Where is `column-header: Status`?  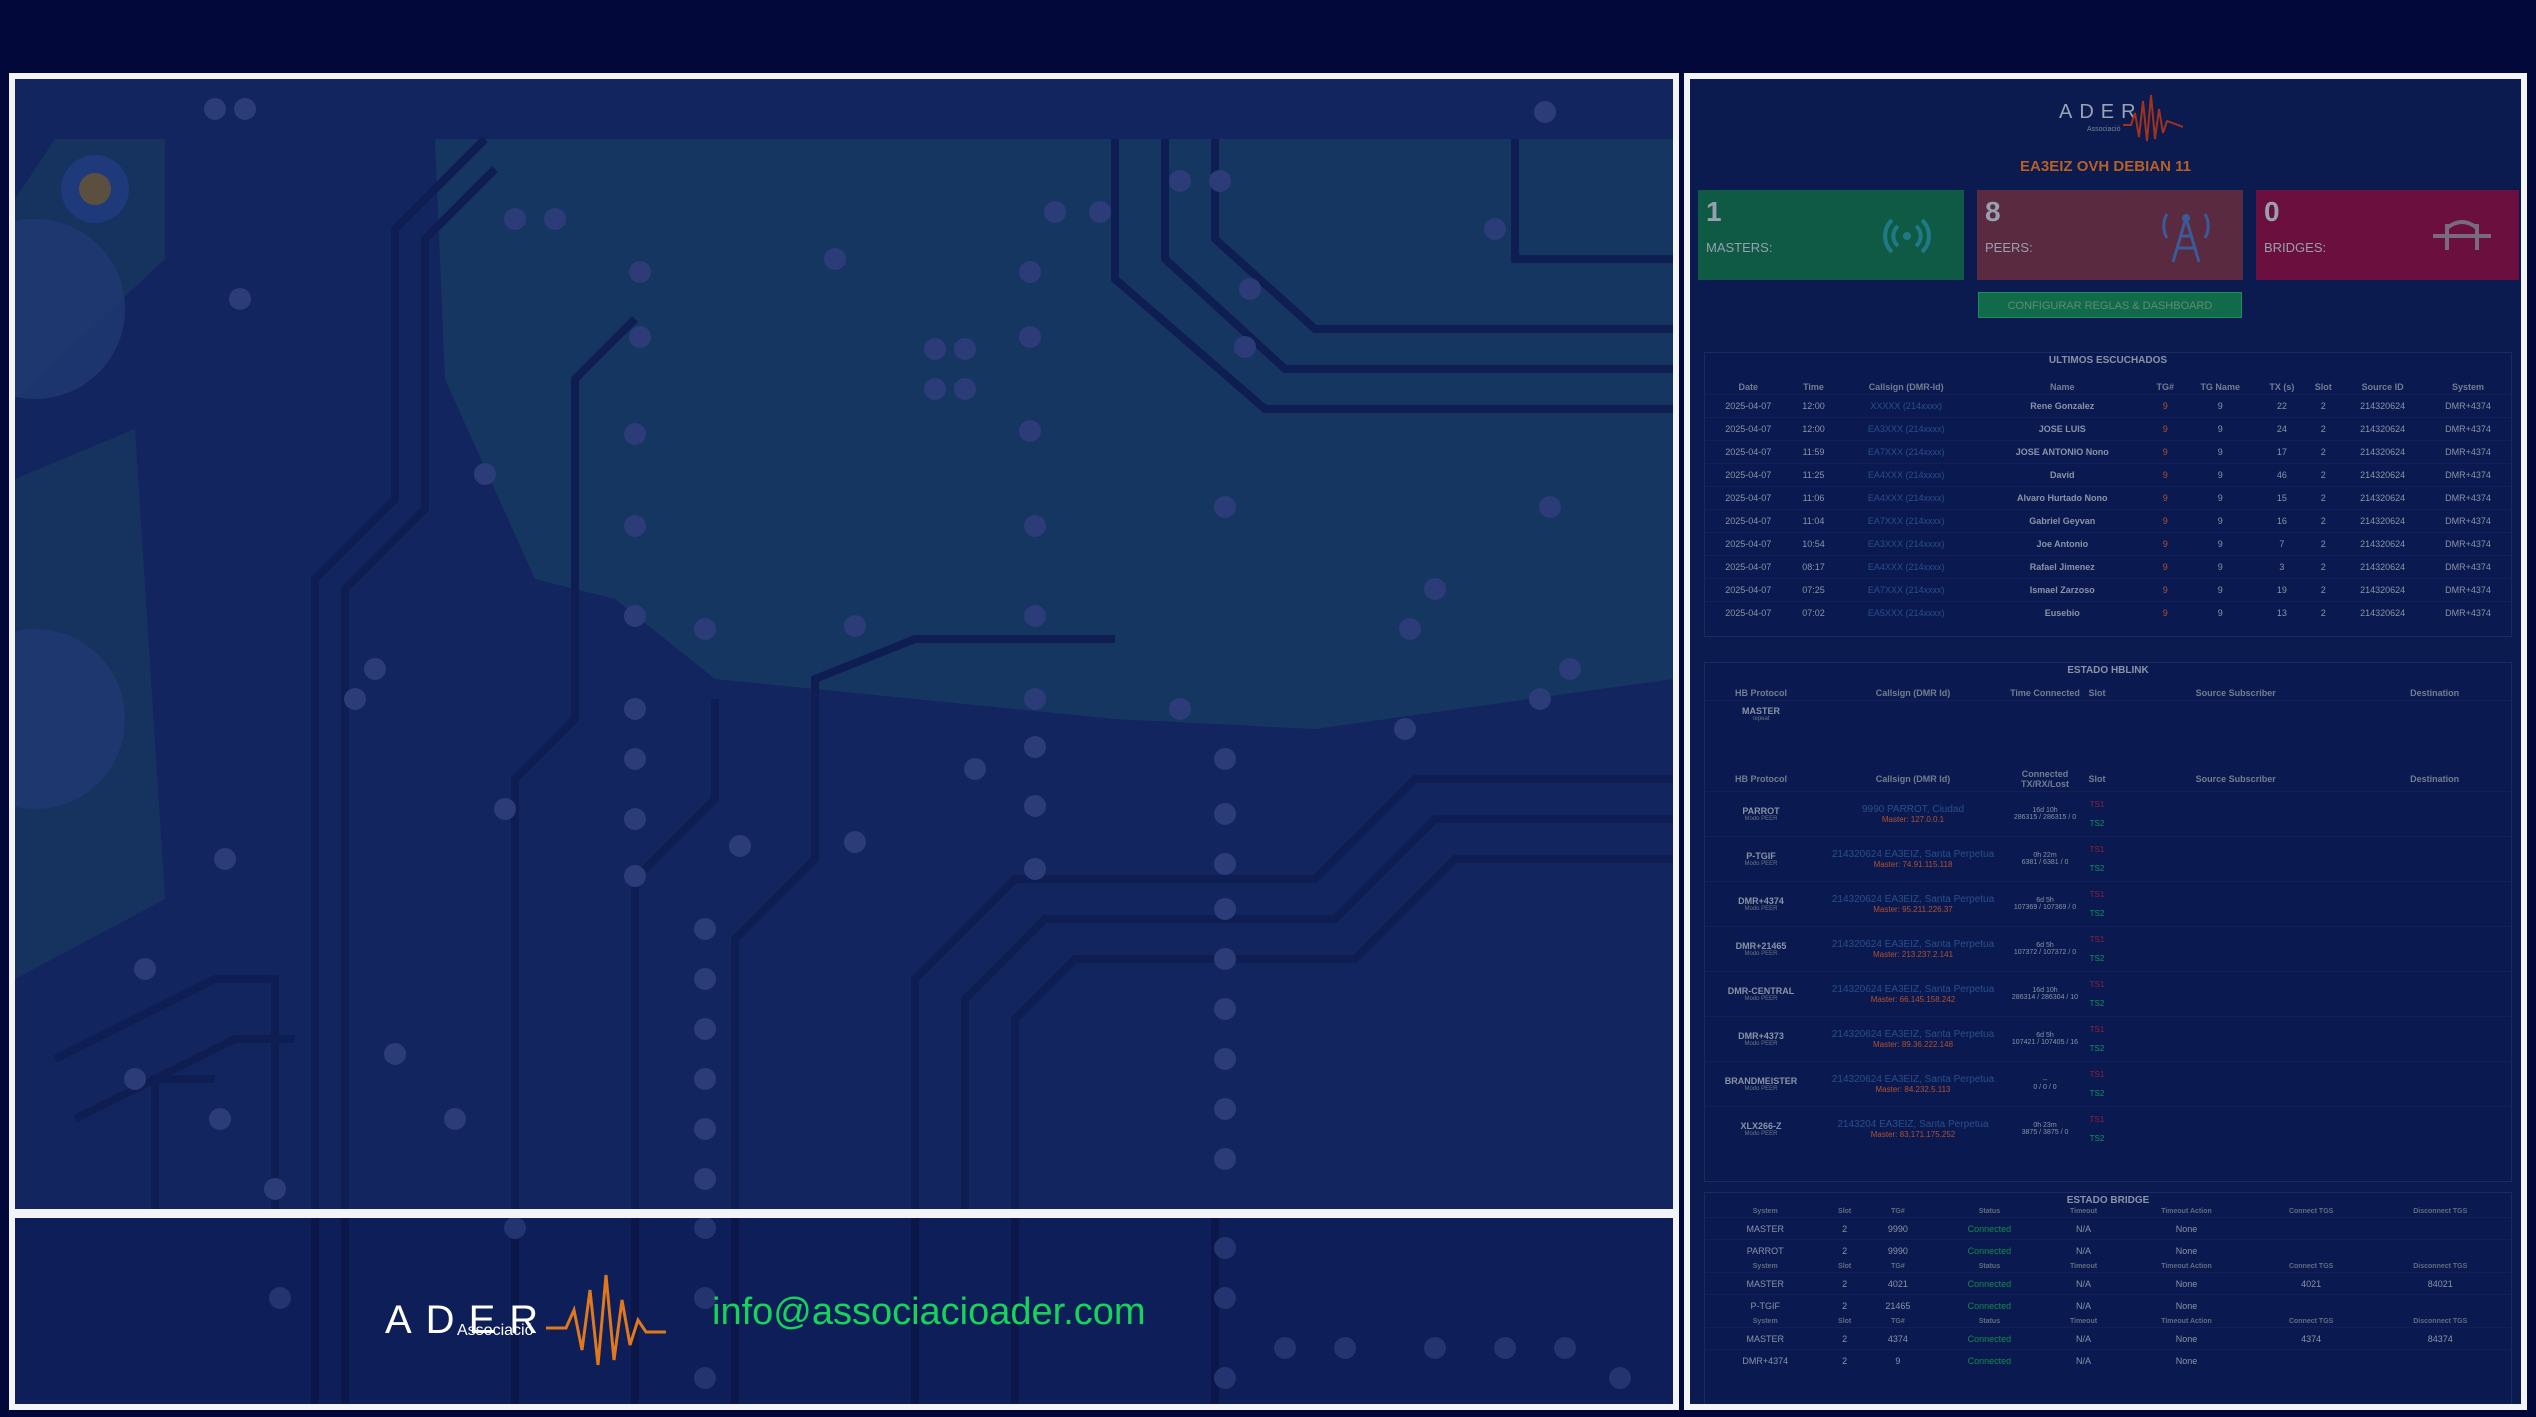
column-header: Status is located at coordinates (1989, 1321).